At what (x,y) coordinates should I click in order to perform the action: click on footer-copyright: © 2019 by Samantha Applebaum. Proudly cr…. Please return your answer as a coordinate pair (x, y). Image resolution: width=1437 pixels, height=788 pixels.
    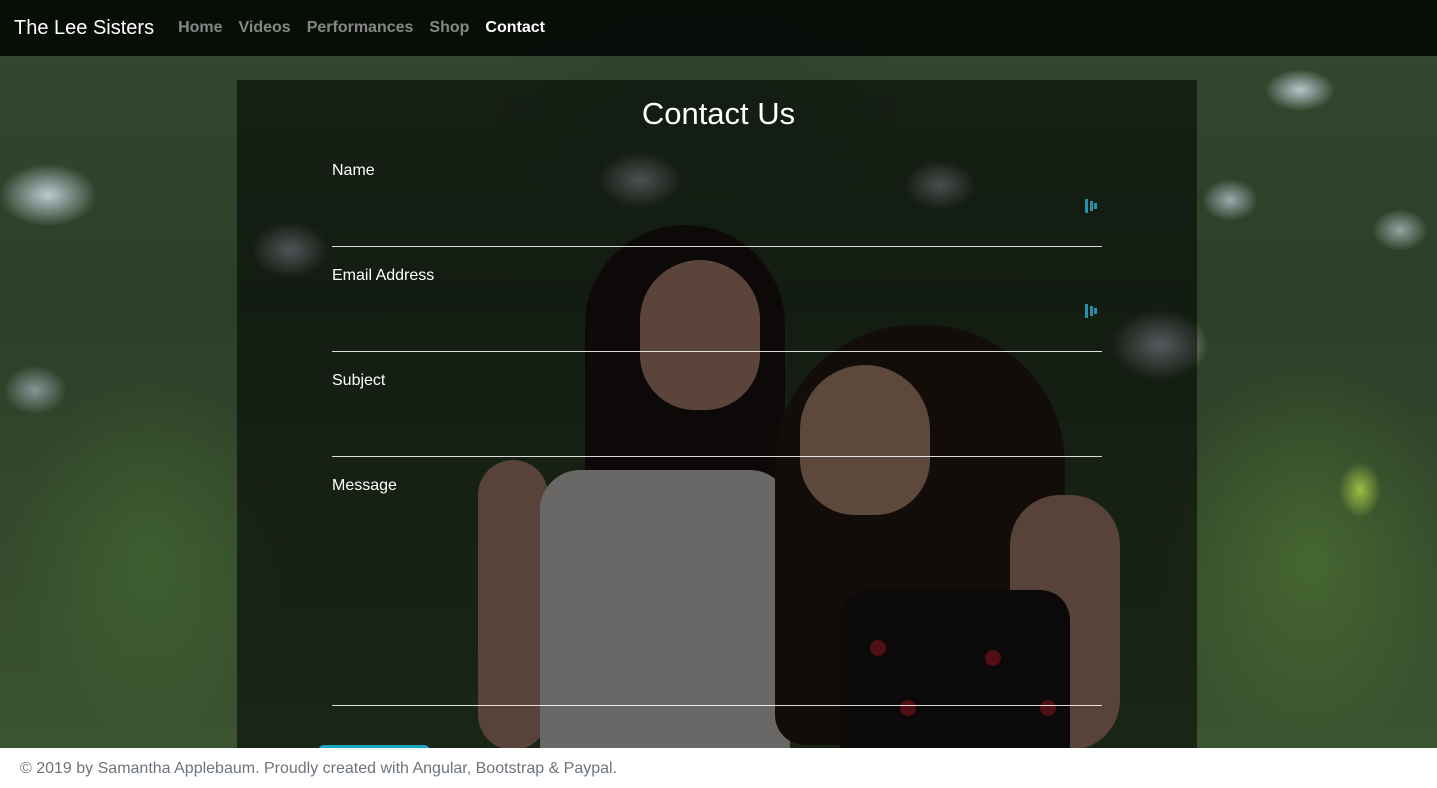
    Looking at the image, I should click on (319, 768).